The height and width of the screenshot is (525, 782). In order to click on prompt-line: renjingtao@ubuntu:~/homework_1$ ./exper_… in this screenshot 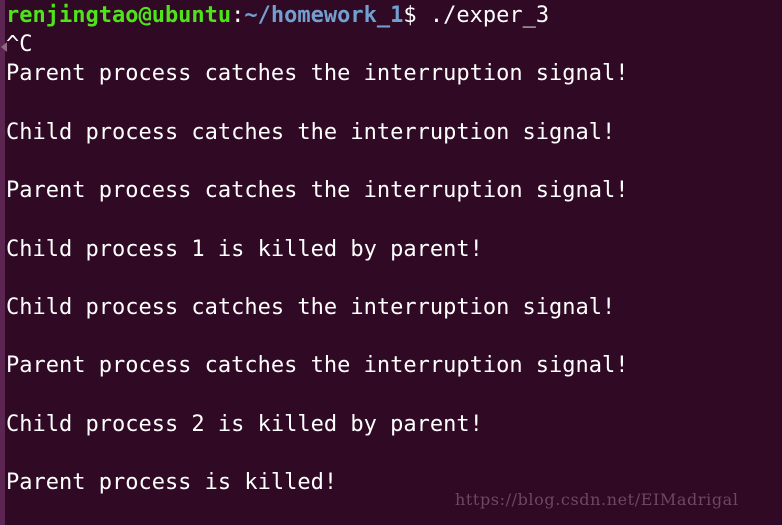, I will do `click(394, 15)`.